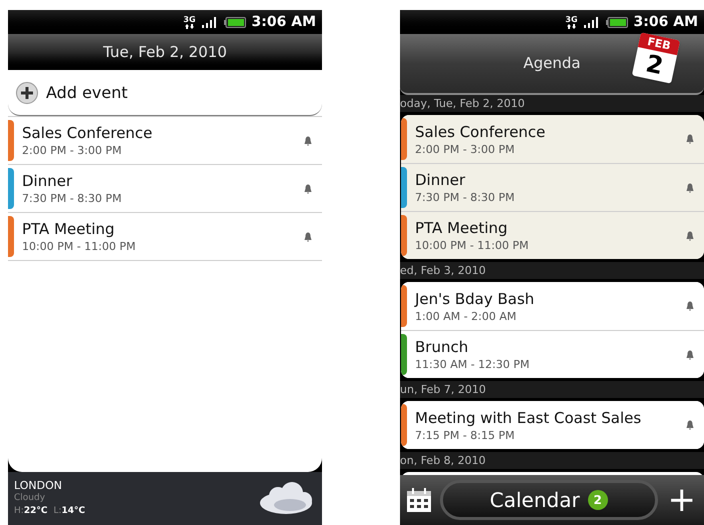  What do you see at coordinates (465, 435) in the screenshot?
I see `event-time: 7:15 PM - 8:15 PM` at bounding box center [465, 435].